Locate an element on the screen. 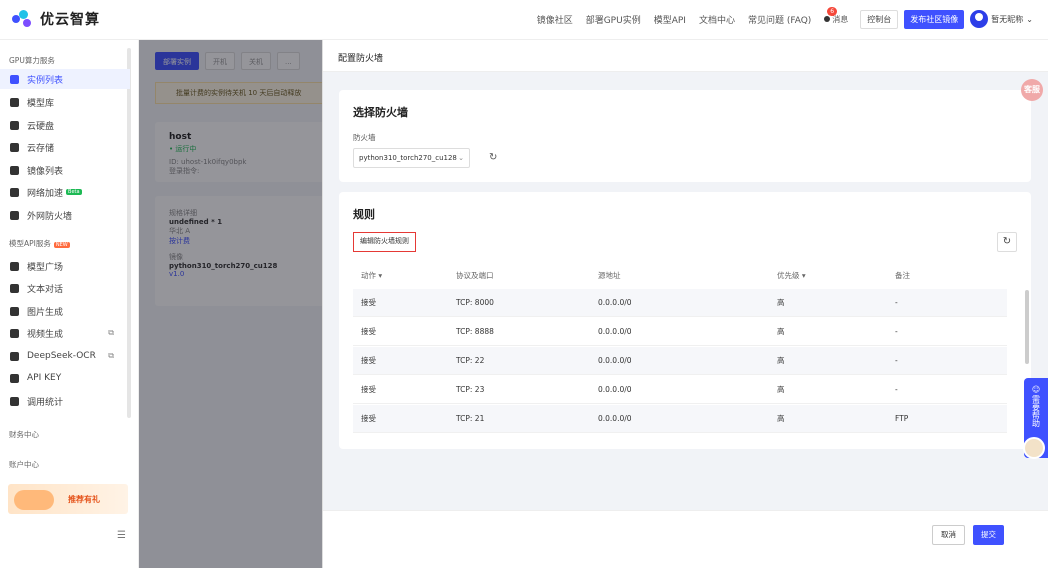 Image resolution: width=1048 pixels, height=568 pixels. referral-text: 推荐有礼 is located at coordinates (84, 499).